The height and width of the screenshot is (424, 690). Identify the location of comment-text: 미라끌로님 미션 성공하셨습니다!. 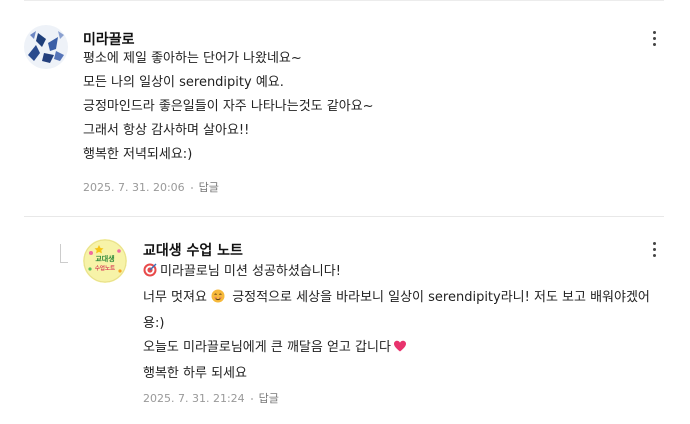
(250, 271).